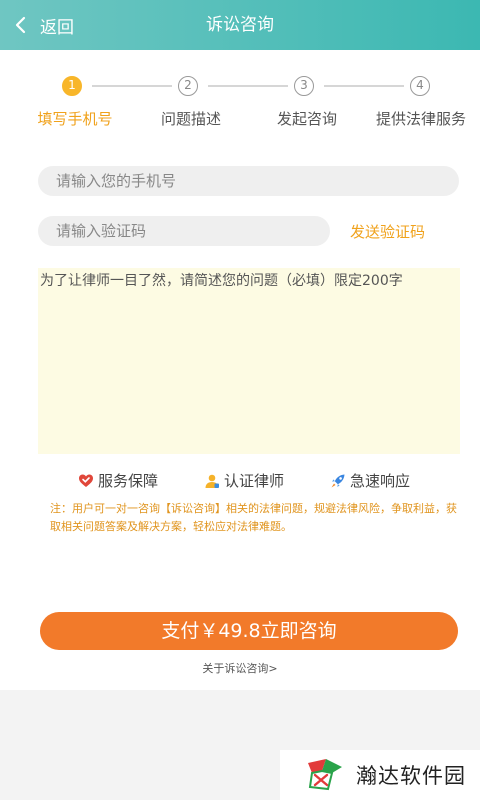 Image resolution: width=480 pixels, height=800 pixels. What do you see at coordinates (304, 86) in the screenshot?
I see `step-circle-3: 3` at bounding box center [304, 86].